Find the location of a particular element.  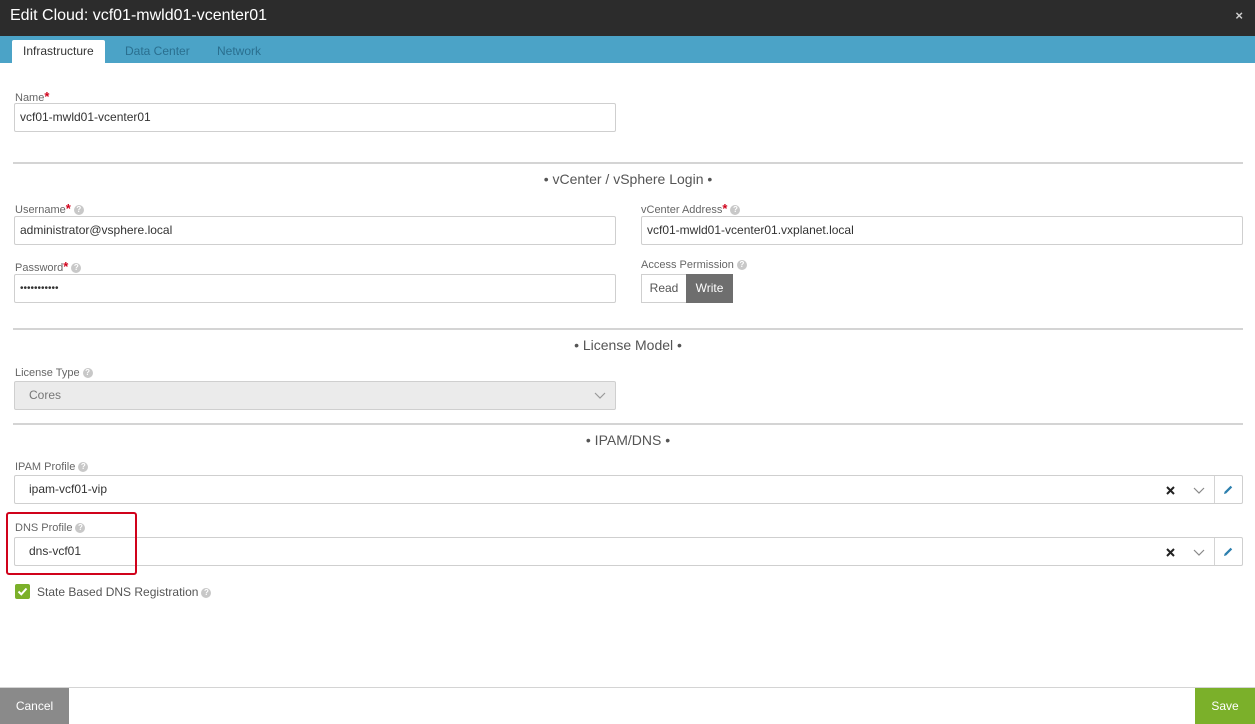

password-input: ••••••••••• is located at coordinates (315, 288).